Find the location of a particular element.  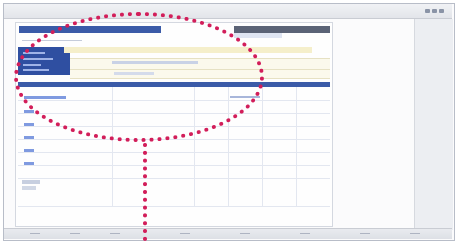

secondary-header-bar is located at coordinates (282, 29).